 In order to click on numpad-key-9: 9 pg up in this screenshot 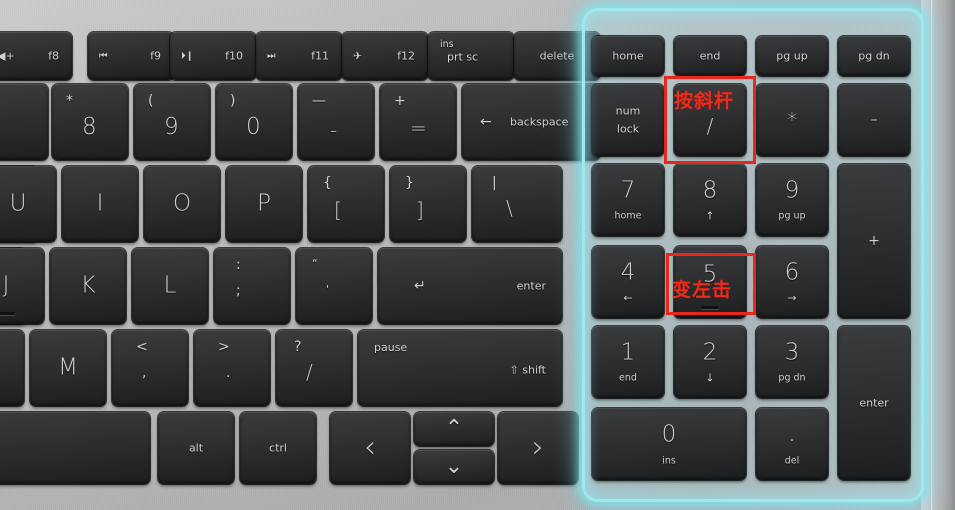, I will do `click(792, 200)`.